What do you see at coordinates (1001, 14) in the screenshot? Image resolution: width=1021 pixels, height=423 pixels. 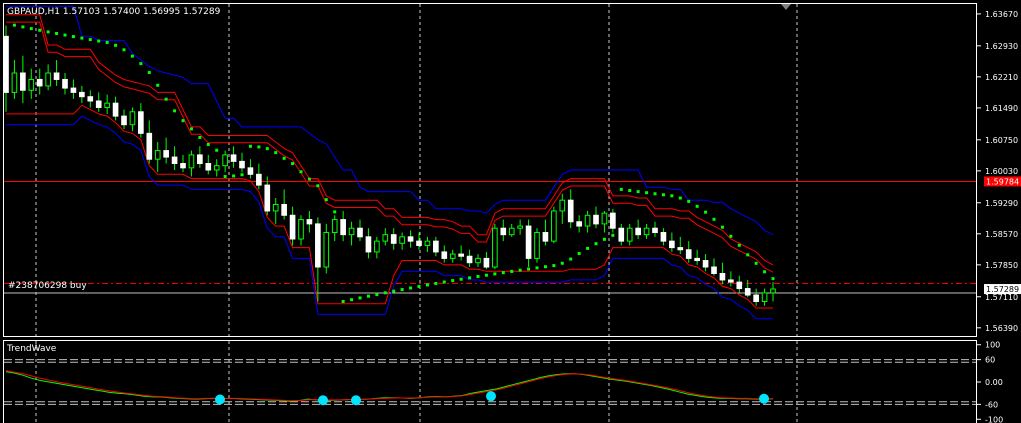 I see `price-tick-label: 1.63670` at bounding box center [1001, 14].